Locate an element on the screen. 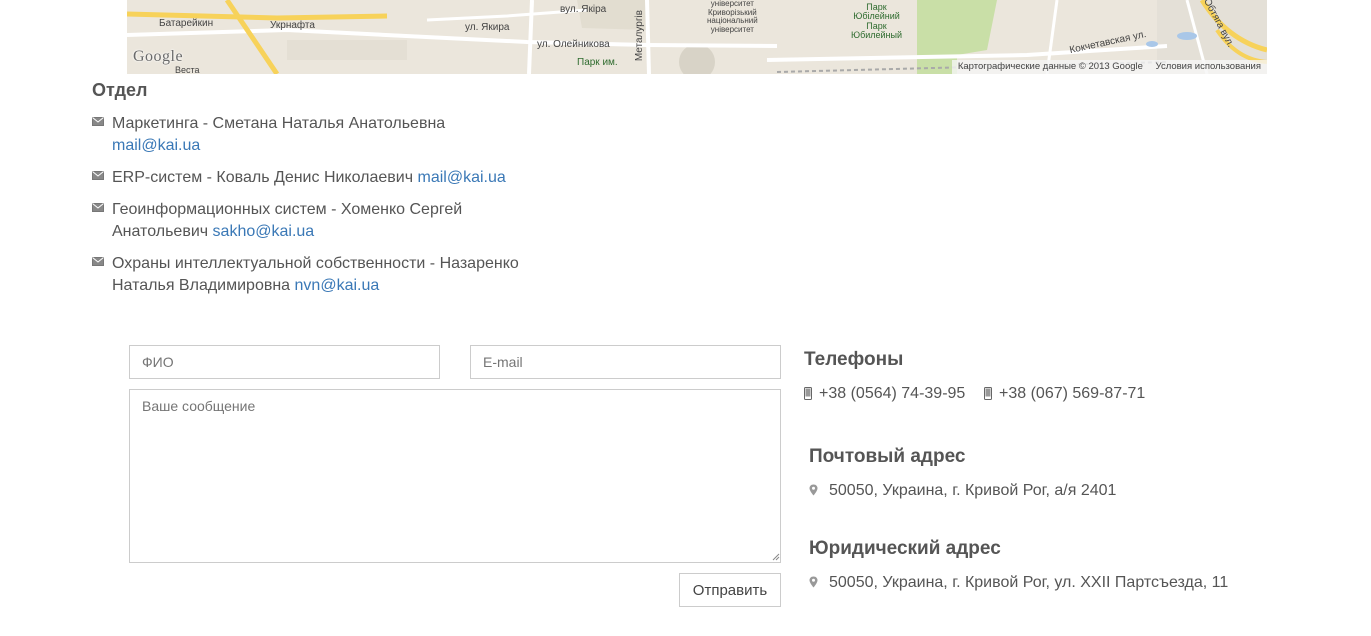  phones-title: Телефоны is located at coordinates (854, 359).